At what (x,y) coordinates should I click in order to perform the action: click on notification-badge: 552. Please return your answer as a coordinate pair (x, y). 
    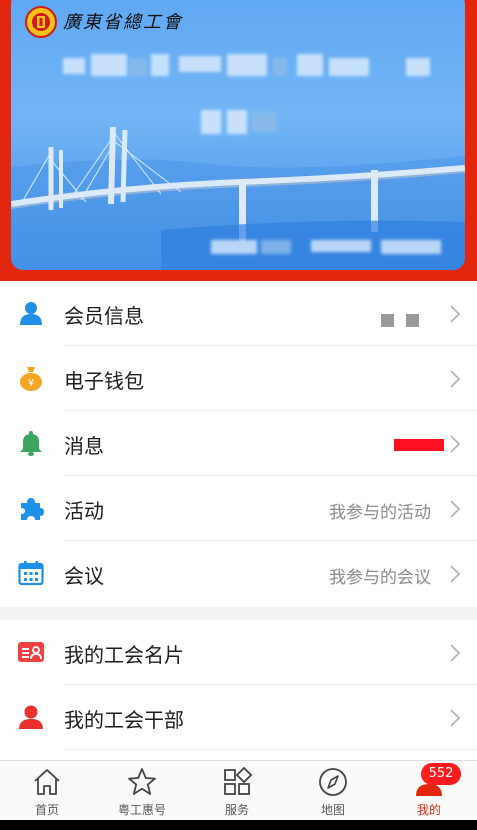
    Looking at the image, I should click on (441, 774).